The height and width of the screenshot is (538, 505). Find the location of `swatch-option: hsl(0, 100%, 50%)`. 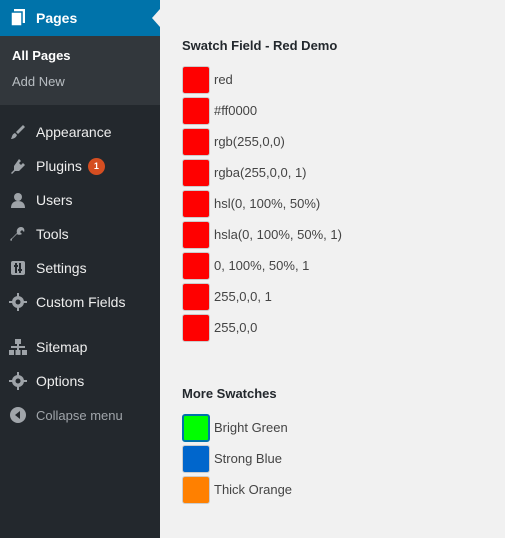

swatch-option: hsl(0, 100%, 50%) is located at coordinates (262, 203).